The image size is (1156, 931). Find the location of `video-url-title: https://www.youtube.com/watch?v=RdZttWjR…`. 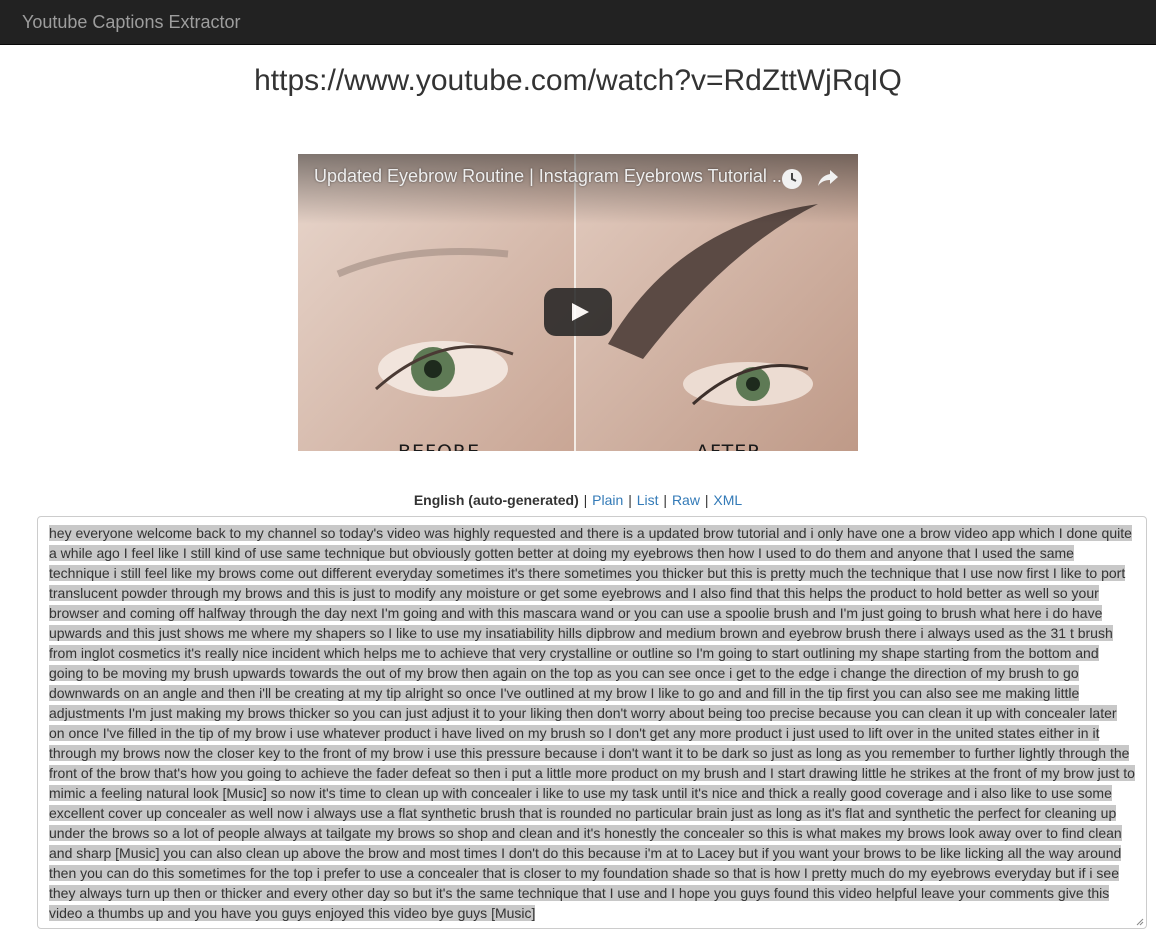

video-url-title: https://www.youtube.com/watch?v=RdZttWjR… is located at coordinates (578, 80).